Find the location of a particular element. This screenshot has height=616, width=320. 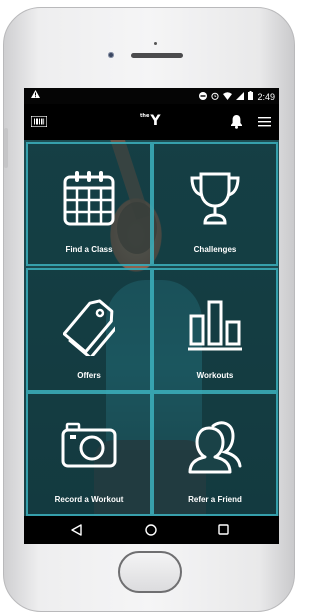

tile-workouts: Workouts is located at coordinates (215, 330).